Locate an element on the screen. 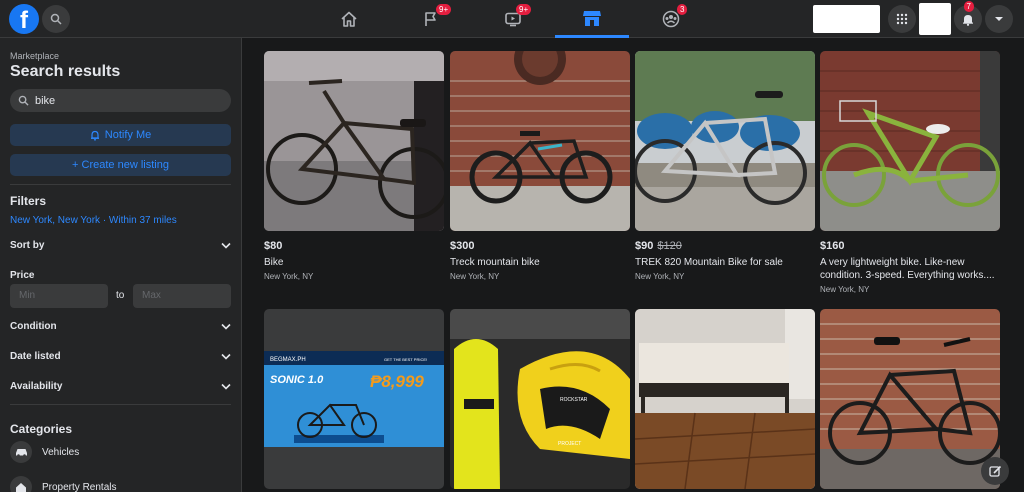 This screenshot has height=492, width=1024. price-value: $90 is located at coordinates (644, 246).